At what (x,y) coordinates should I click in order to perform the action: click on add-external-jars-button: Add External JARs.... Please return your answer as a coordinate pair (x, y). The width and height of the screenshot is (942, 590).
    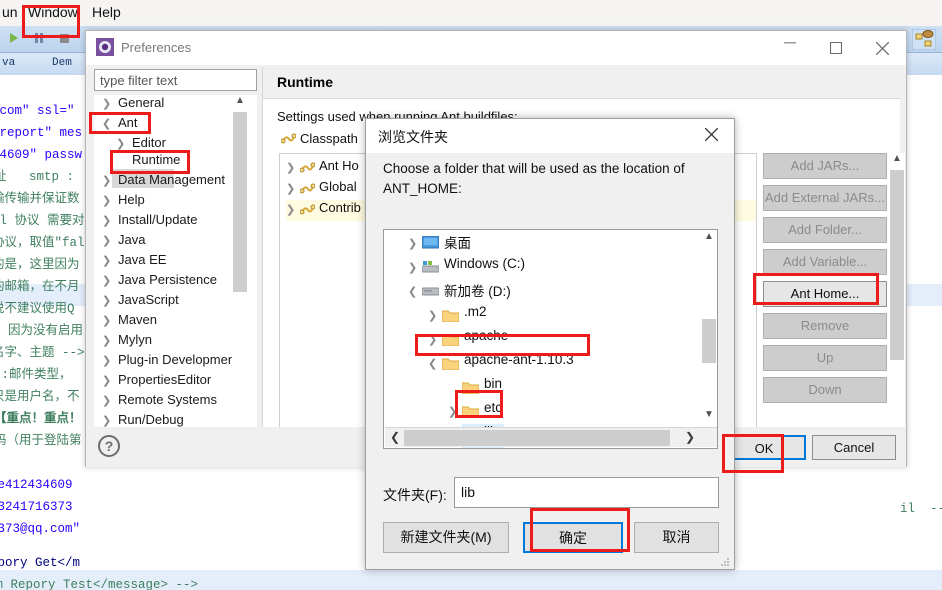
    Looking at the image, I should click on (825, 198).